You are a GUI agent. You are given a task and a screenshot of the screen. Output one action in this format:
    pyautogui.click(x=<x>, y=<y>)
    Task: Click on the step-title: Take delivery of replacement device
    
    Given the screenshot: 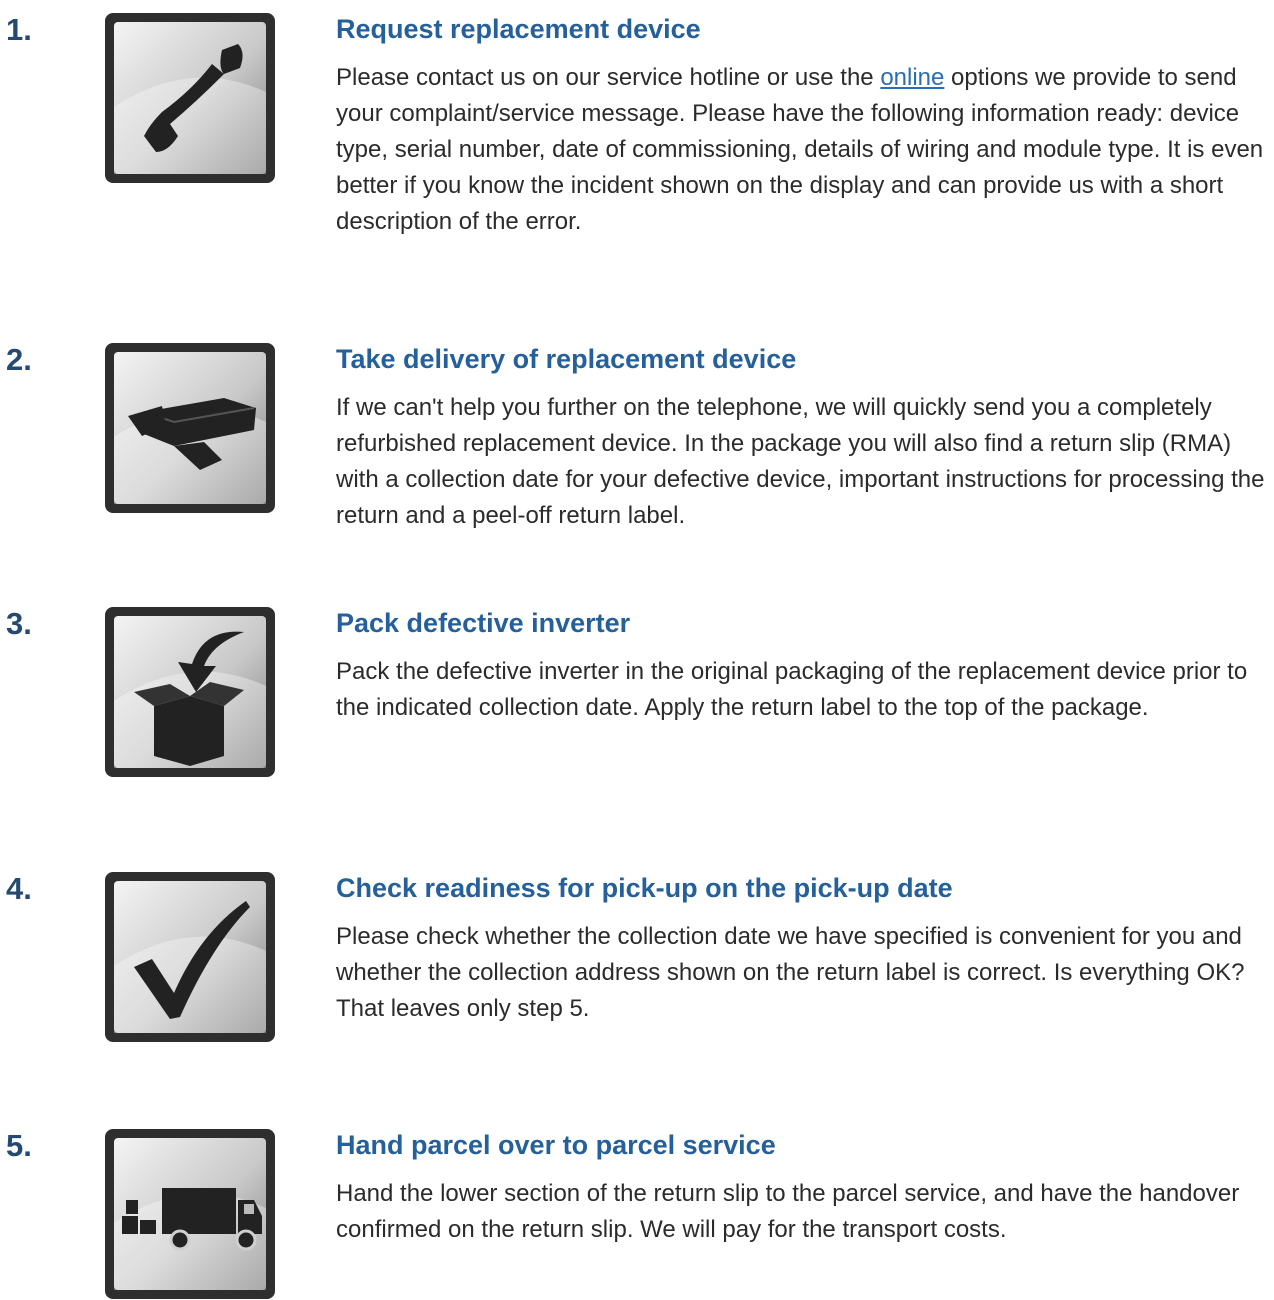 What is the action you would take?
    pyautogui.click(x=566, y=359)
    